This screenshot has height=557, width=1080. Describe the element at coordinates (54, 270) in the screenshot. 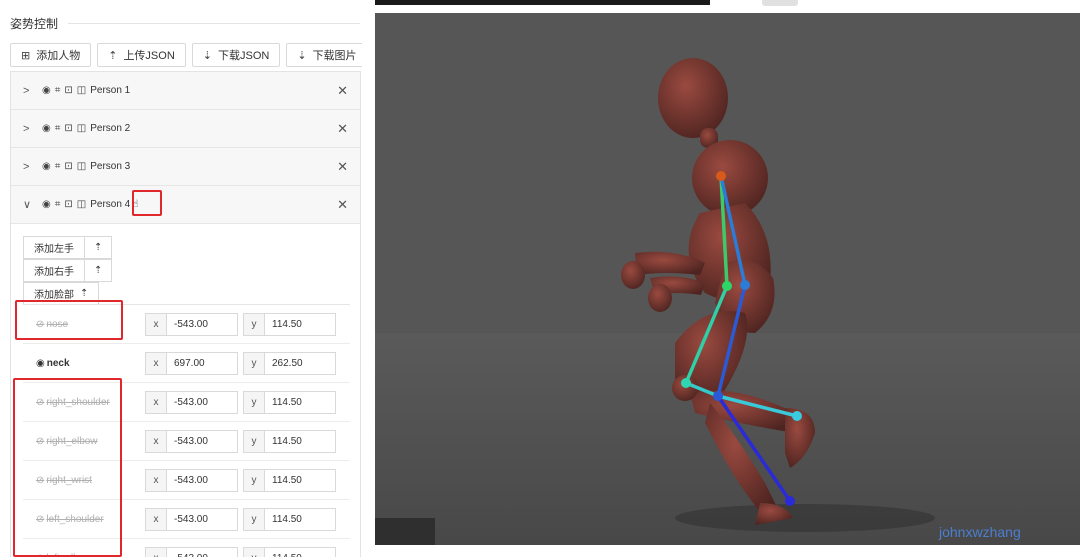

I see `add-right-hand-button: 添加右手` at that location.